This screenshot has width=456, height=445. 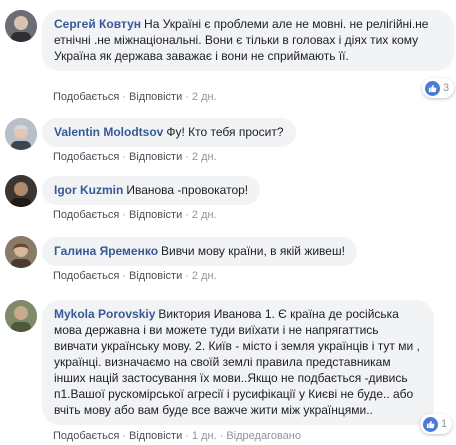 I want to click on comment-author: Valentin Molodtsov, so click(x=108, y=132).